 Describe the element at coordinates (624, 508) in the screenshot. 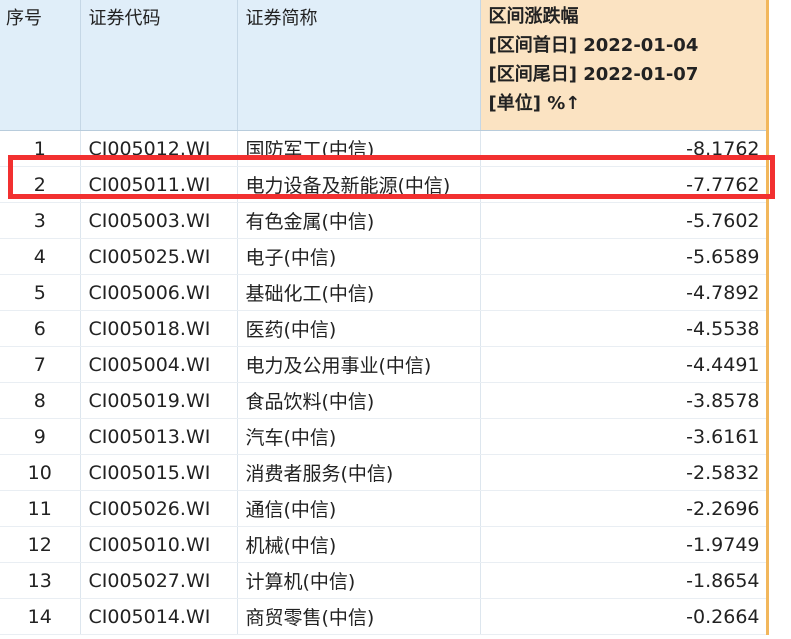

I see `cell-change: -2.2696` at that location.